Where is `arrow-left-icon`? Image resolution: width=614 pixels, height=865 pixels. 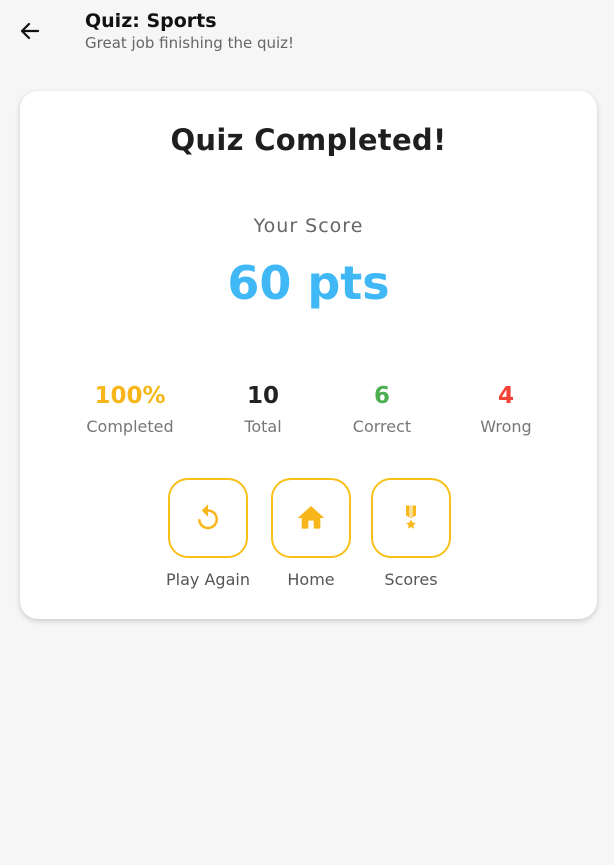 arrow-left-icon is located at coordinates (30, 31).